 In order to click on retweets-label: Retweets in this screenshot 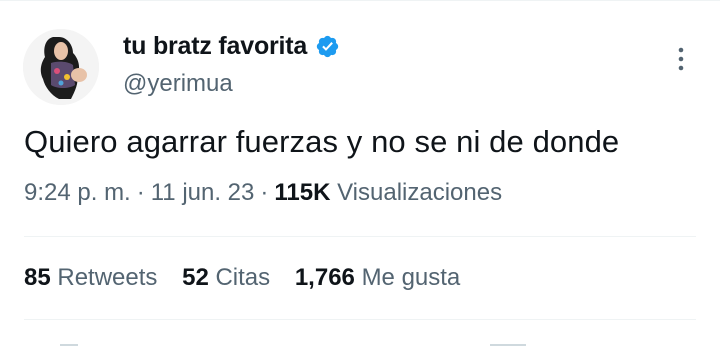, I will do `click(107, 277)`.